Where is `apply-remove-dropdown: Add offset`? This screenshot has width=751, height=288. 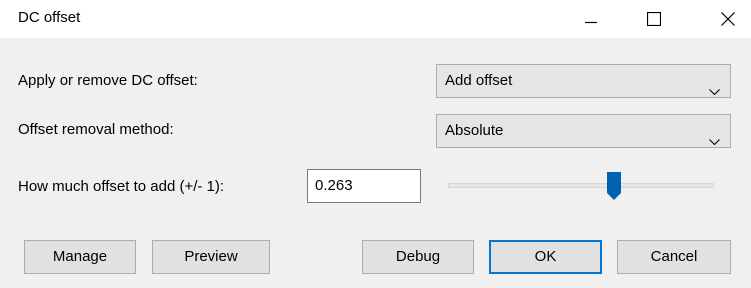
apply-remove-dropdown: Add offset is located at coordinates (583, 81).